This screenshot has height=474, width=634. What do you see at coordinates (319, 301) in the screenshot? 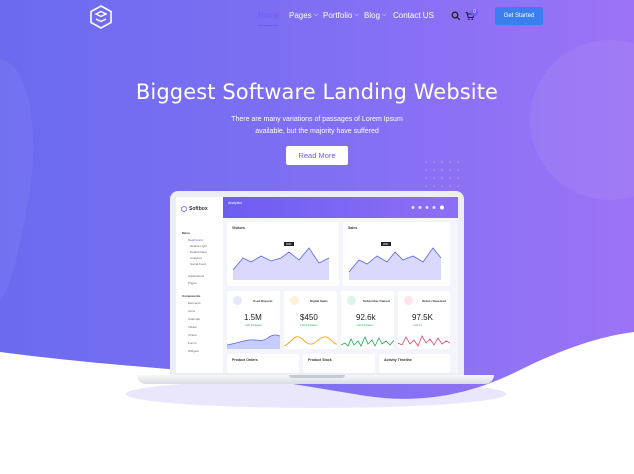
I see `stat-label: Digital Sales` at bounding box center [319, 301].